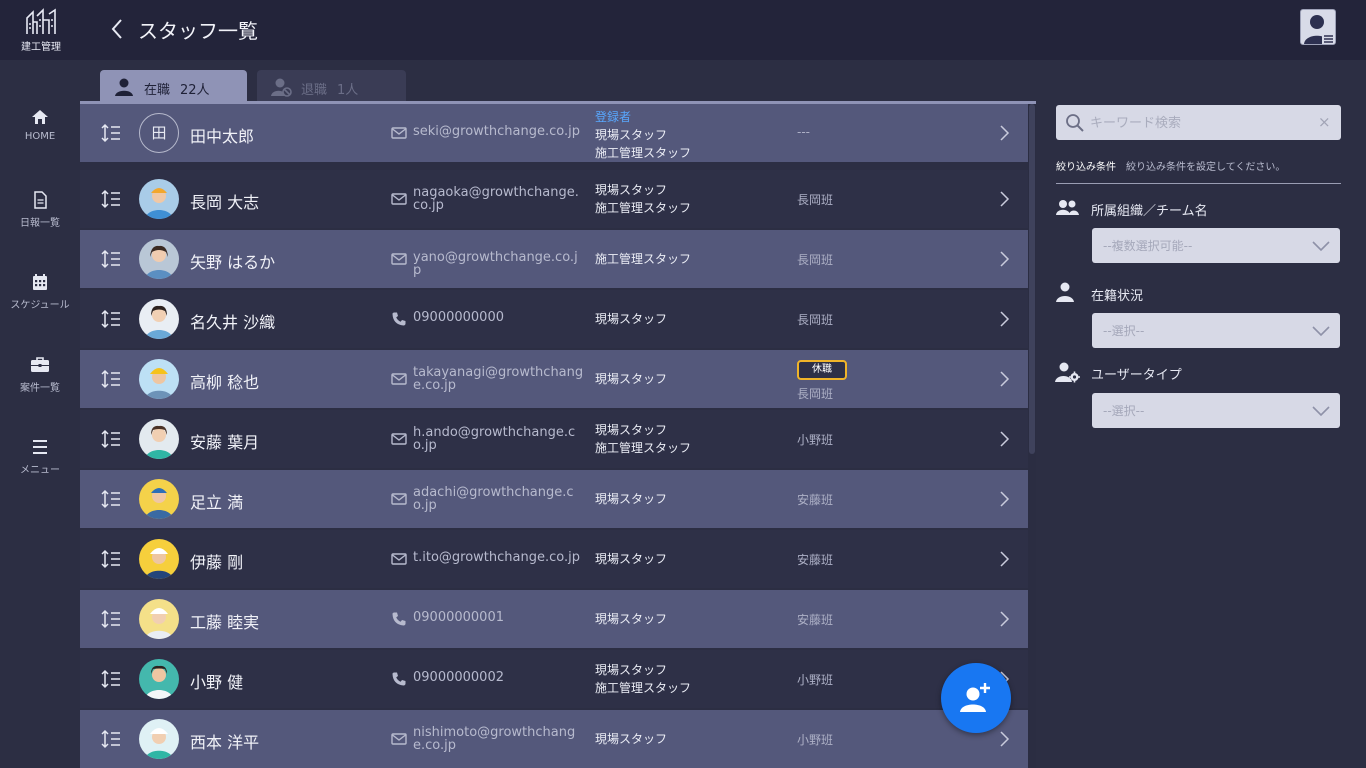  I want to click on briefcase-icon, so click(40, 364).